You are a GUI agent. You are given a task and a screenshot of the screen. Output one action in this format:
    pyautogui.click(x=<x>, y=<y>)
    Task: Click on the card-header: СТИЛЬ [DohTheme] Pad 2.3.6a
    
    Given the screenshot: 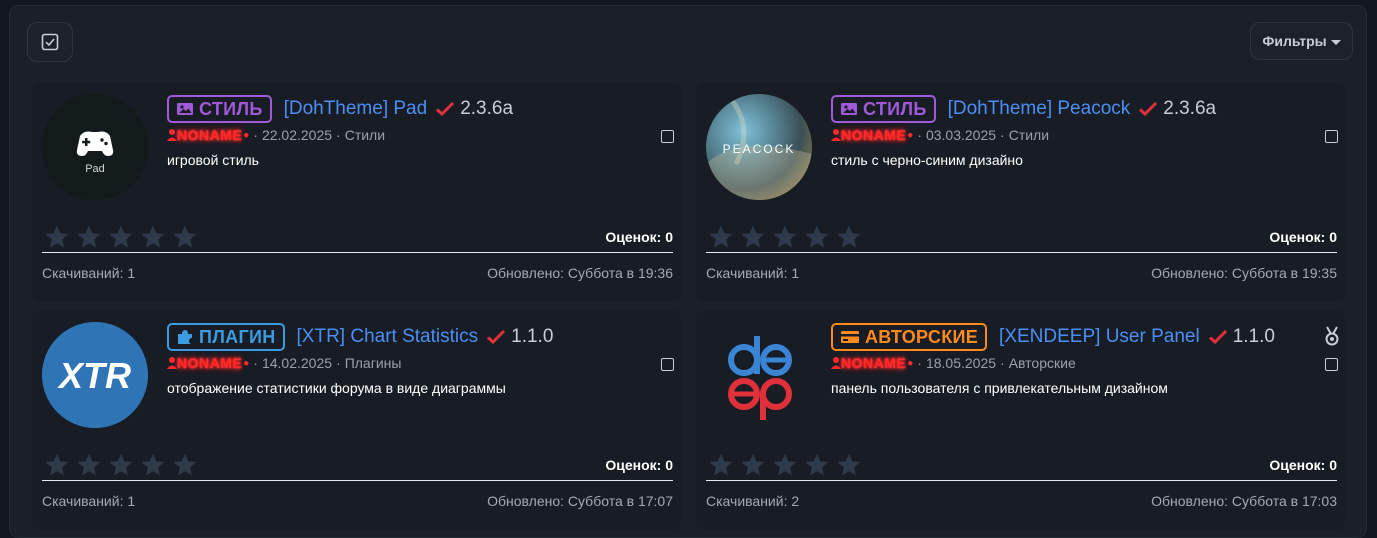 What is the action you would take?
    pyautogui.click(x=419, y=109)
    